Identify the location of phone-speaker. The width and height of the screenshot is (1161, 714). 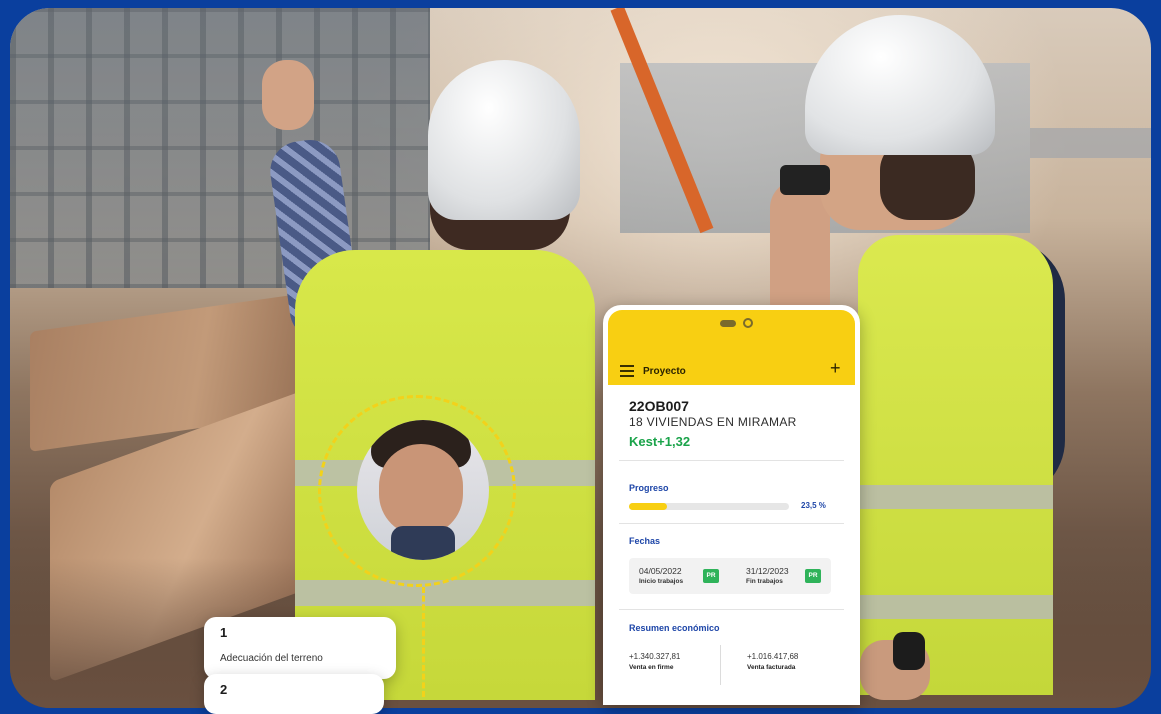
(728, 323).